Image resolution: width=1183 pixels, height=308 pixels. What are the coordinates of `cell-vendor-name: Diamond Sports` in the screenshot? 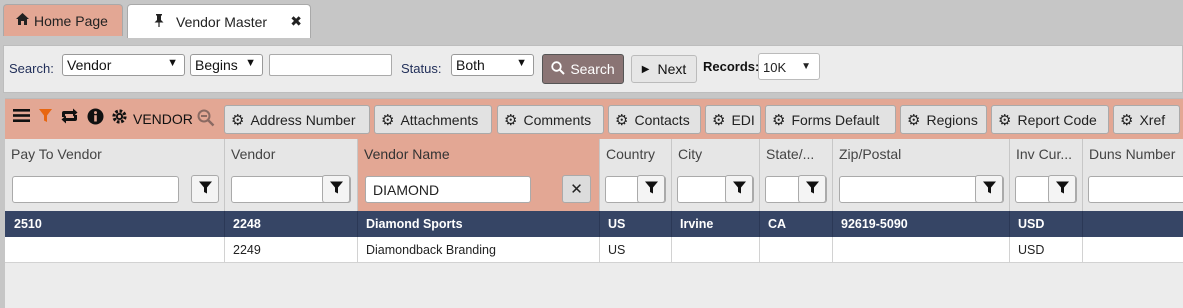 It's located at (479, 224).